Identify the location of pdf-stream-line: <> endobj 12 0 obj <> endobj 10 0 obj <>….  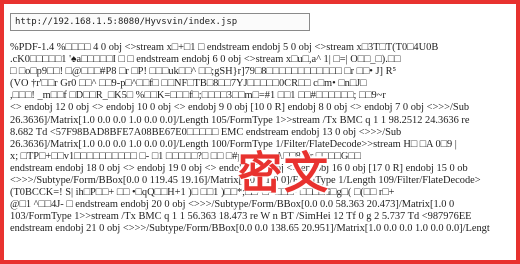
(240, 108).